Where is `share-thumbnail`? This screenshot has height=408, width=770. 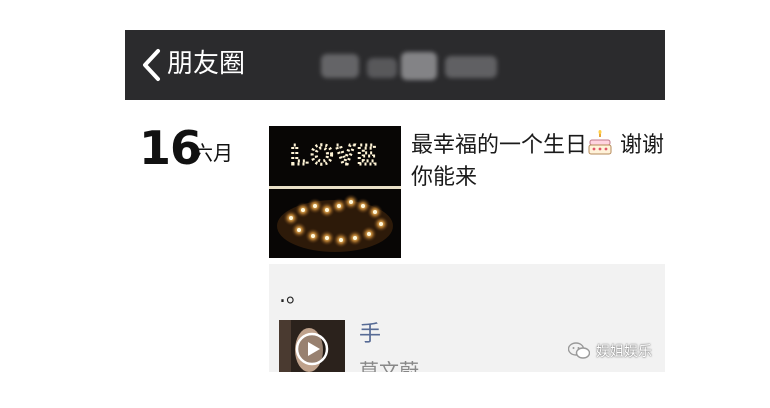 share-thumbnail is located at coordinates (312, 346).